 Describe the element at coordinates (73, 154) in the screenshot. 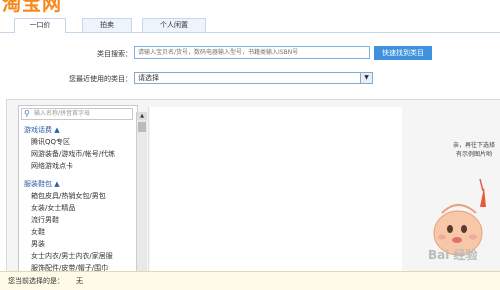

I see `list-item: 网游装备/游戏币/帐号/代练` at that location.